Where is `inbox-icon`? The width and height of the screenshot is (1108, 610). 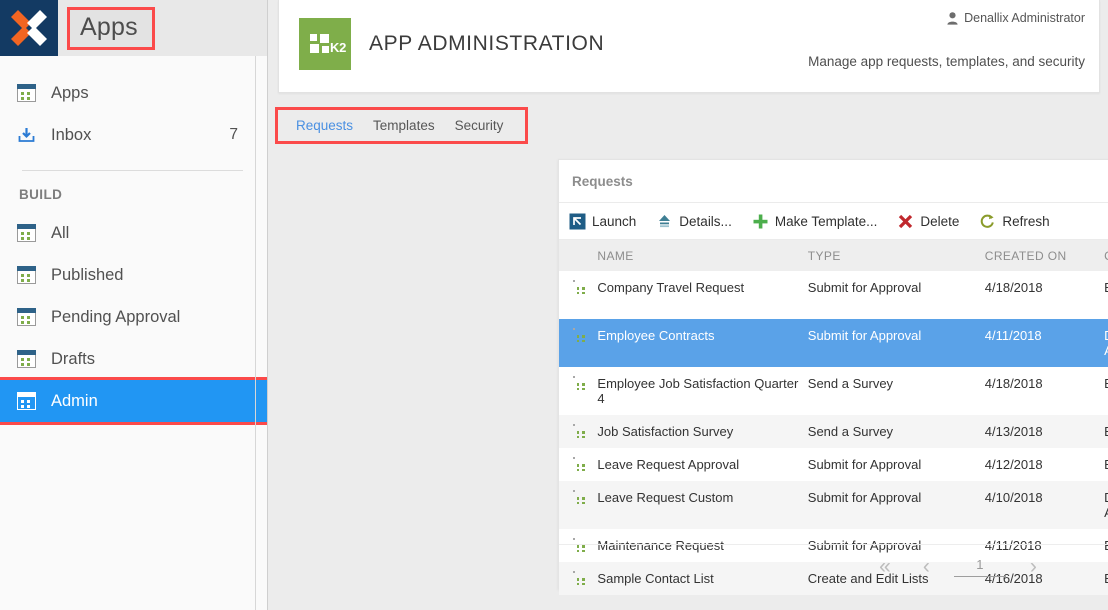
inbox-icon is located at coordinates (26, 135).